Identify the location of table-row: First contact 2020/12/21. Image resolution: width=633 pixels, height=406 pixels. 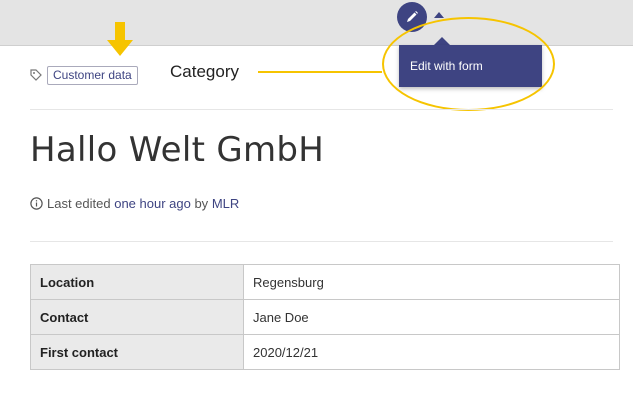
(325, 352).